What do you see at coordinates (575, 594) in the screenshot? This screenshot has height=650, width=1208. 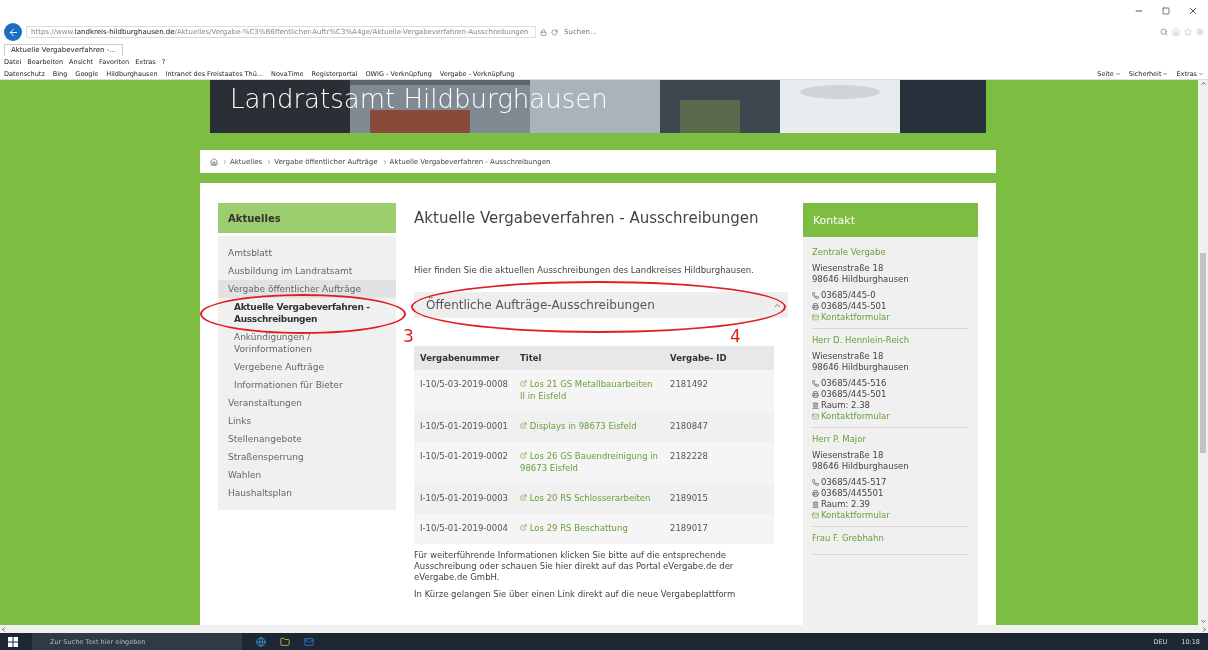 I see `info-paragraph: In Kürze gelangen Sie über einen Link direkt auf die neue Vergabeplattform` at bounding box center [575, 594].